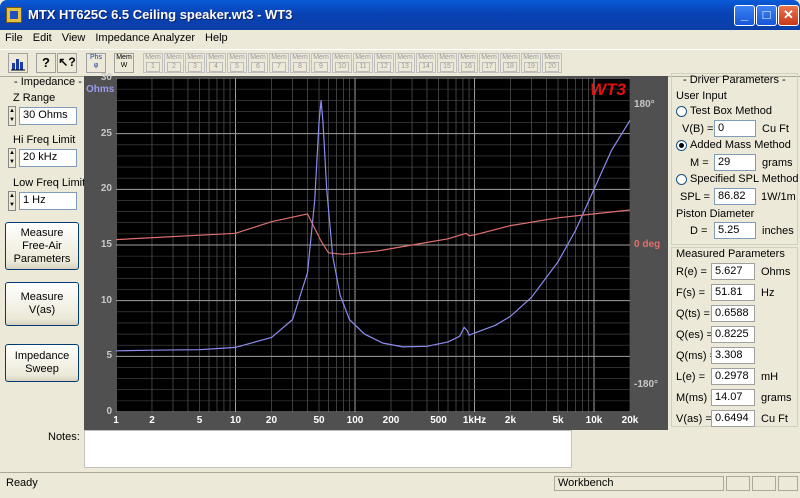  I want to click on measured-param-value: 14.07, so click(733, 397).